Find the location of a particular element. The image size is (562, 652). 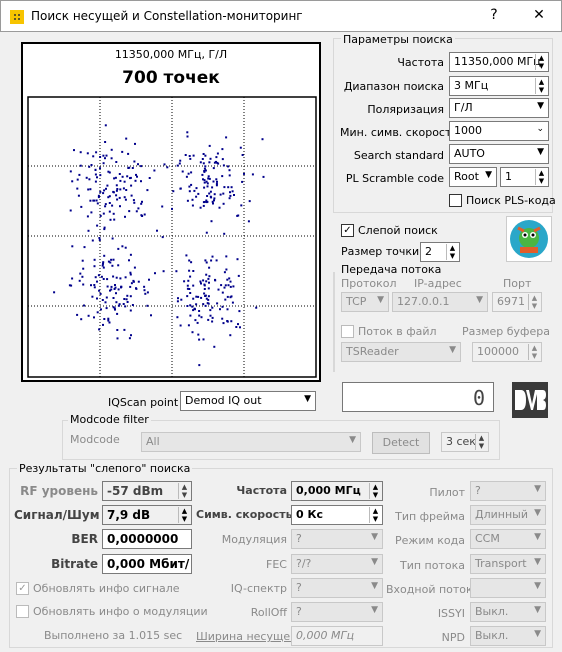

bandwidth-link: Ширина несущей is located at coordinates (246, 636).